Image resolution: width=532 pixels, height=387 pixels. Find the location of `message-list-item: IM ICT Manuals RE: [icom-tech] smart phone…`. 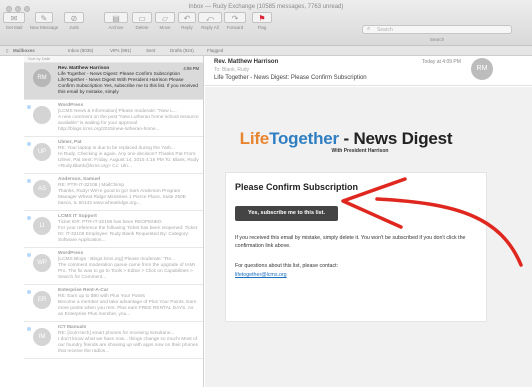

message-list-item: IM ICT Manuals RE: [icom-tech] smart phone… is located at coordinates (113, 340).